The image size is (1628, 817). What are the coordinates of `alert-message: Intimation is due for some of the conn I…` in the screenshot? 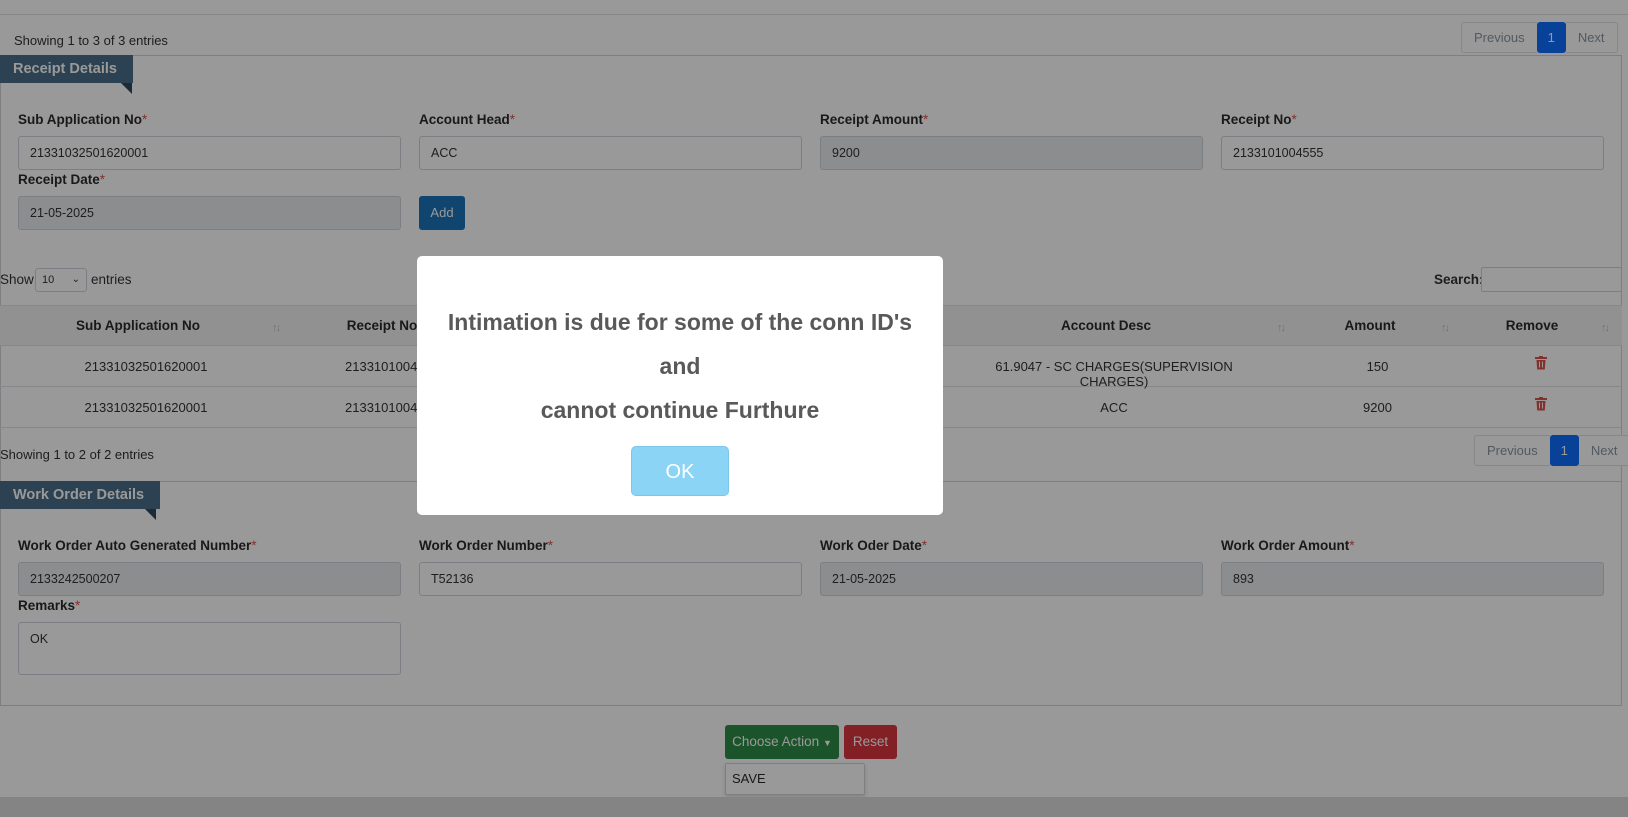 It's located at (680, 366).